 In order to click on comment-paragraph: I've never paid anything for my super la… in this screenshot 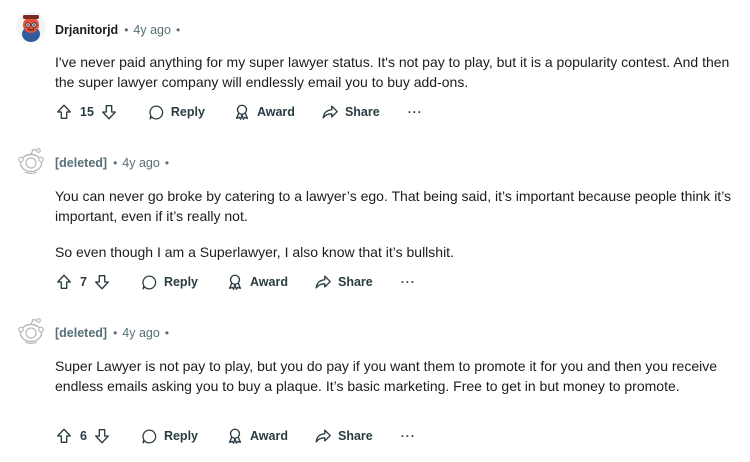, I will do `click(392, 72)`.